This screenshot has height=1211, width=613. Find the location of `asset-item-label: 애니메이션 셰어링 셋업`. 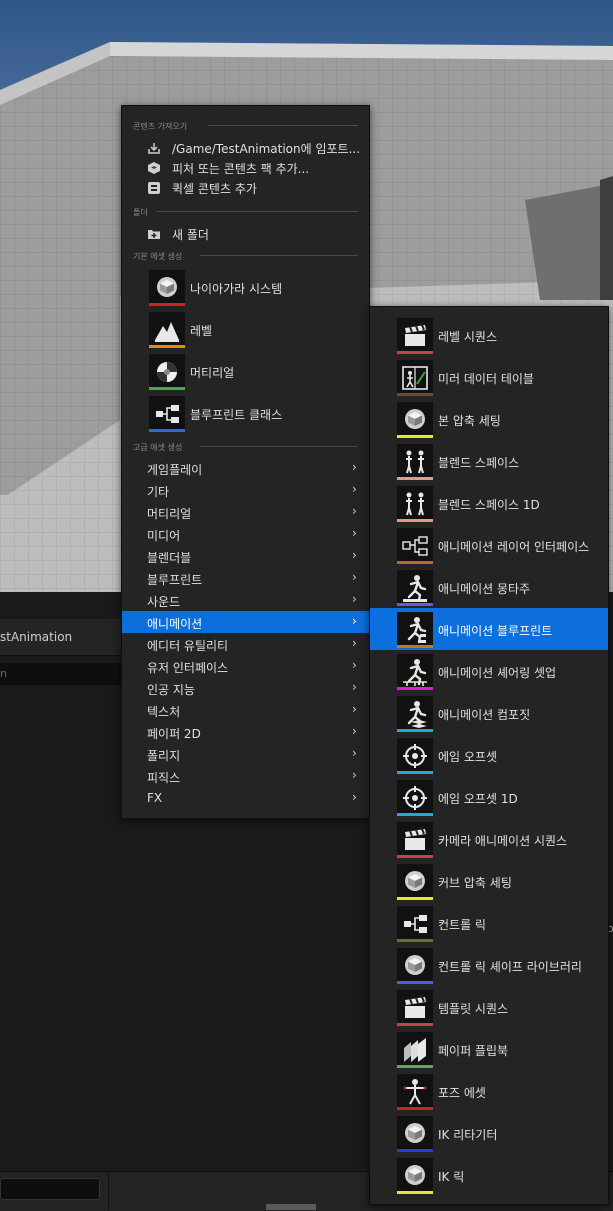

asset-item-label: 애니메이션 셰어링 셋업 is located at coordinates (497, 673).